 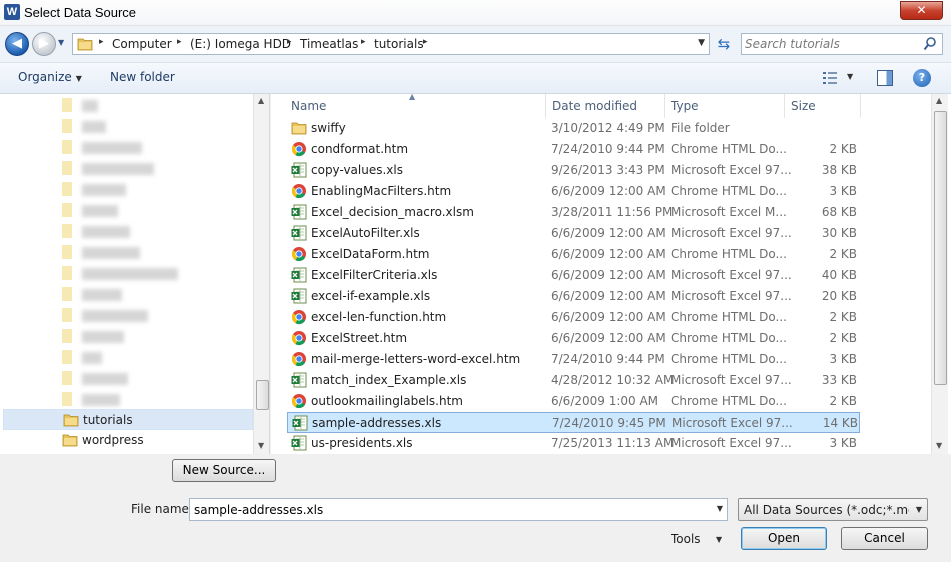 What do you see at coordinates (573, 128) in the screenshot?
I see `table-row: swiffy 3/10/2012 4:49 PM File folder` at bounding box center [573, 128].